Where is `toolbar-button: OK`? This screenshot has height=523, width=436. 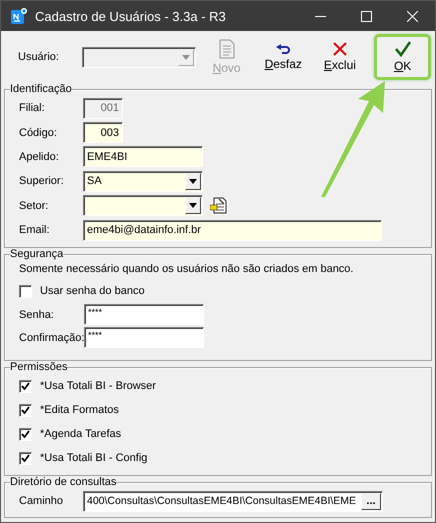
toolbar-button: OK is located at coordinates (402, 57).